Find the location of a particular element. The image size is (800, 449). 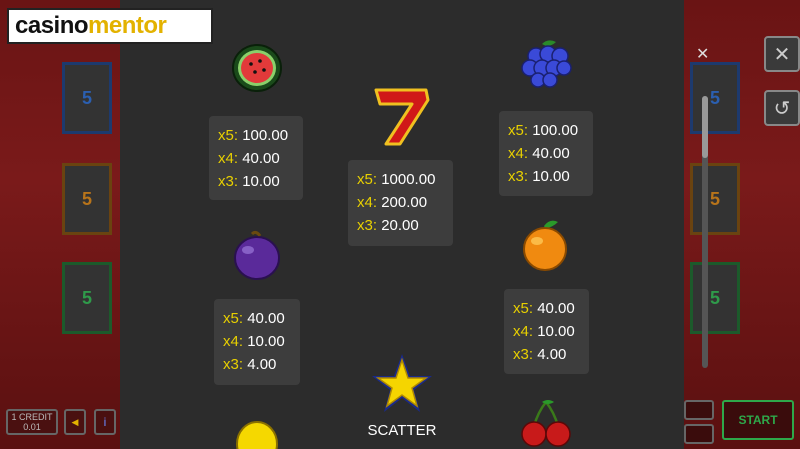

reel-slot-left-2: 5 is located at coordinates (87, 199).